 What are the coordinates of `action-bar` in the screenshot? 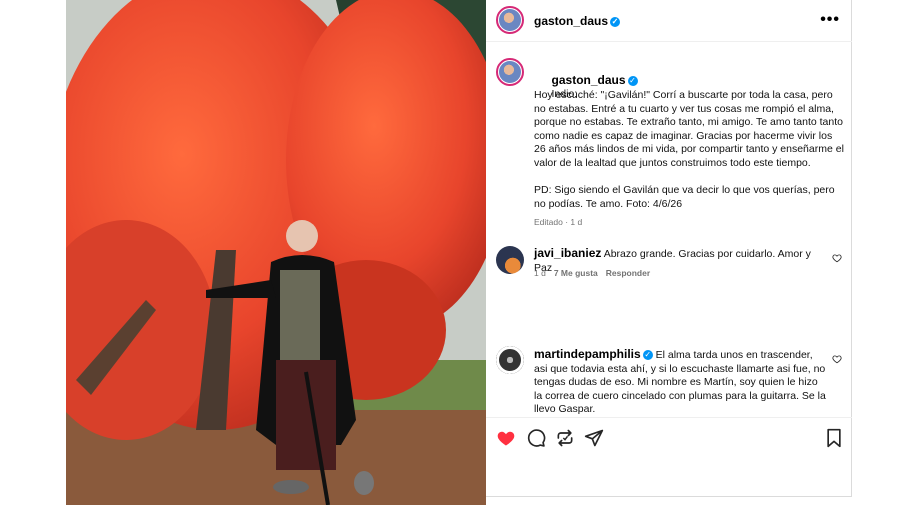 It's located at (669, 437).